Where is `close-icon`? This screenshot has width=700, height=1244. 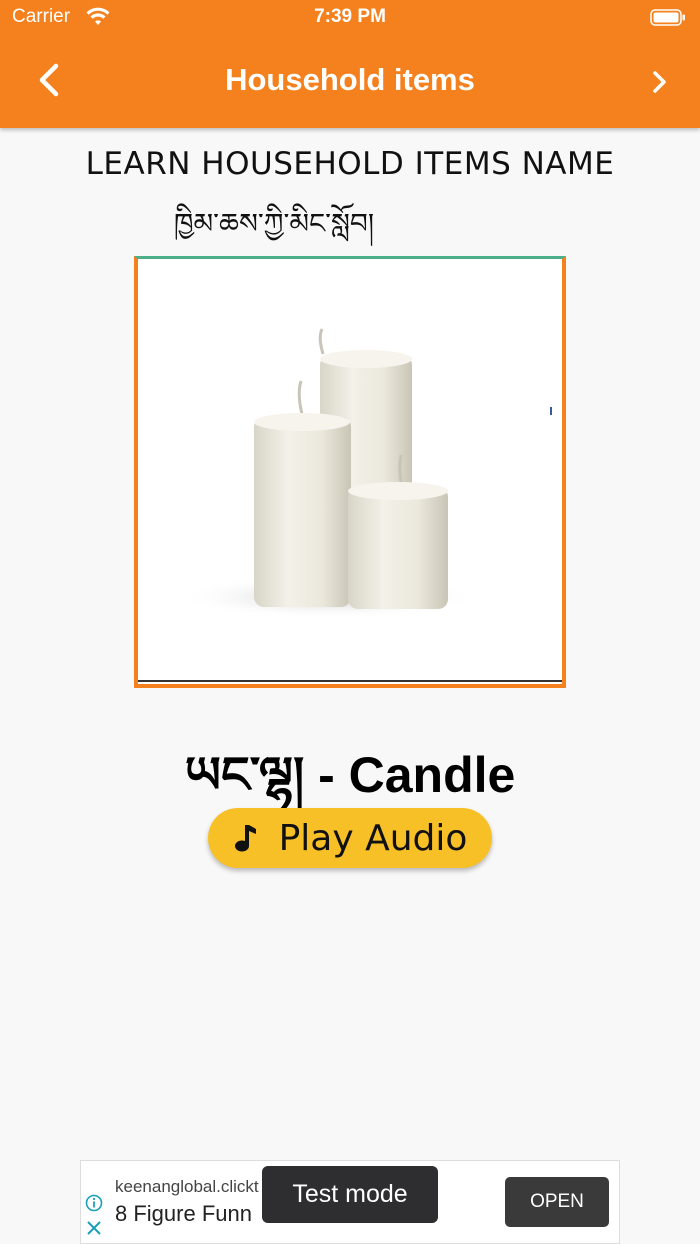 close-icon is located at coordinates (94, 1228).